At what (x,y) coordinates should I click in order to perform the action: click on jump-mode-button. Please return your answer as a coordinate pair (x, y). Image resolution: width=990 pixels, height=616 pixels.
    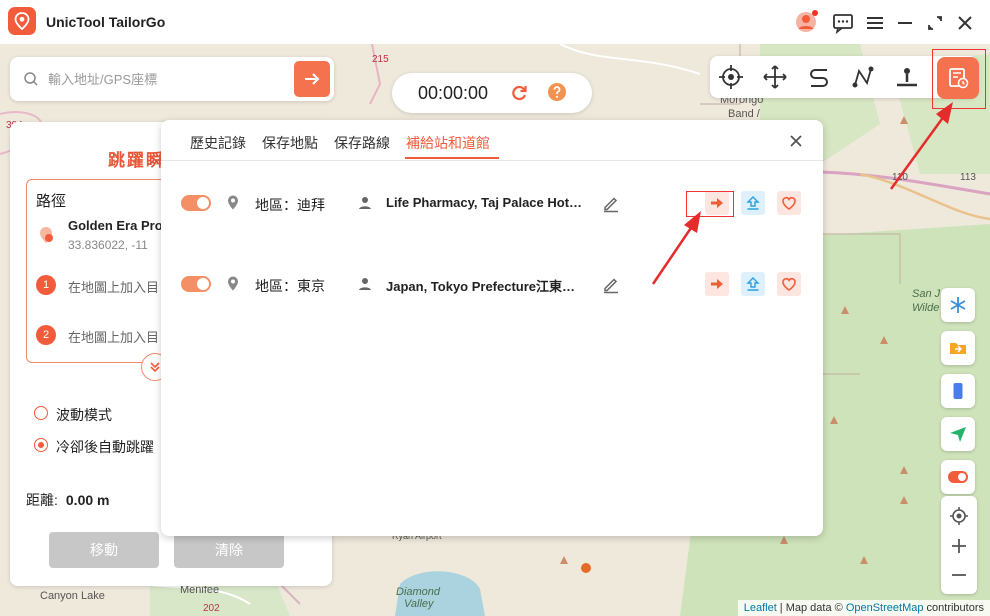
    Looking at the image, I should click on (907, 77).